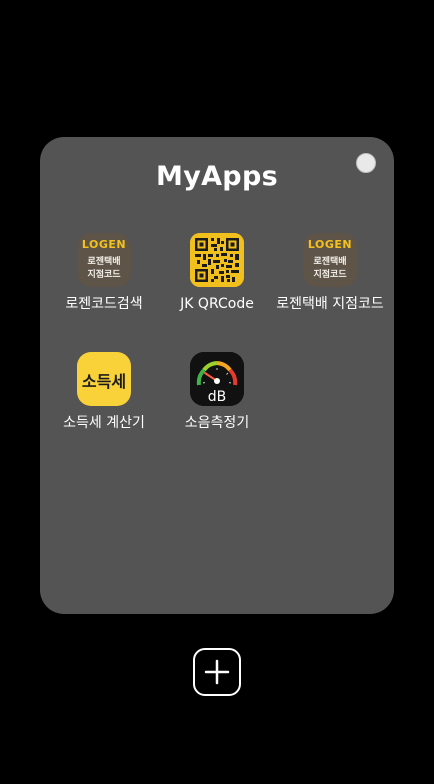 The height and width of the screenshot is (784, 434). What do you see at coordinates (217, 176) in the screenshot?
I see `folder-title: MyApps` at bounding box center [217, 176].